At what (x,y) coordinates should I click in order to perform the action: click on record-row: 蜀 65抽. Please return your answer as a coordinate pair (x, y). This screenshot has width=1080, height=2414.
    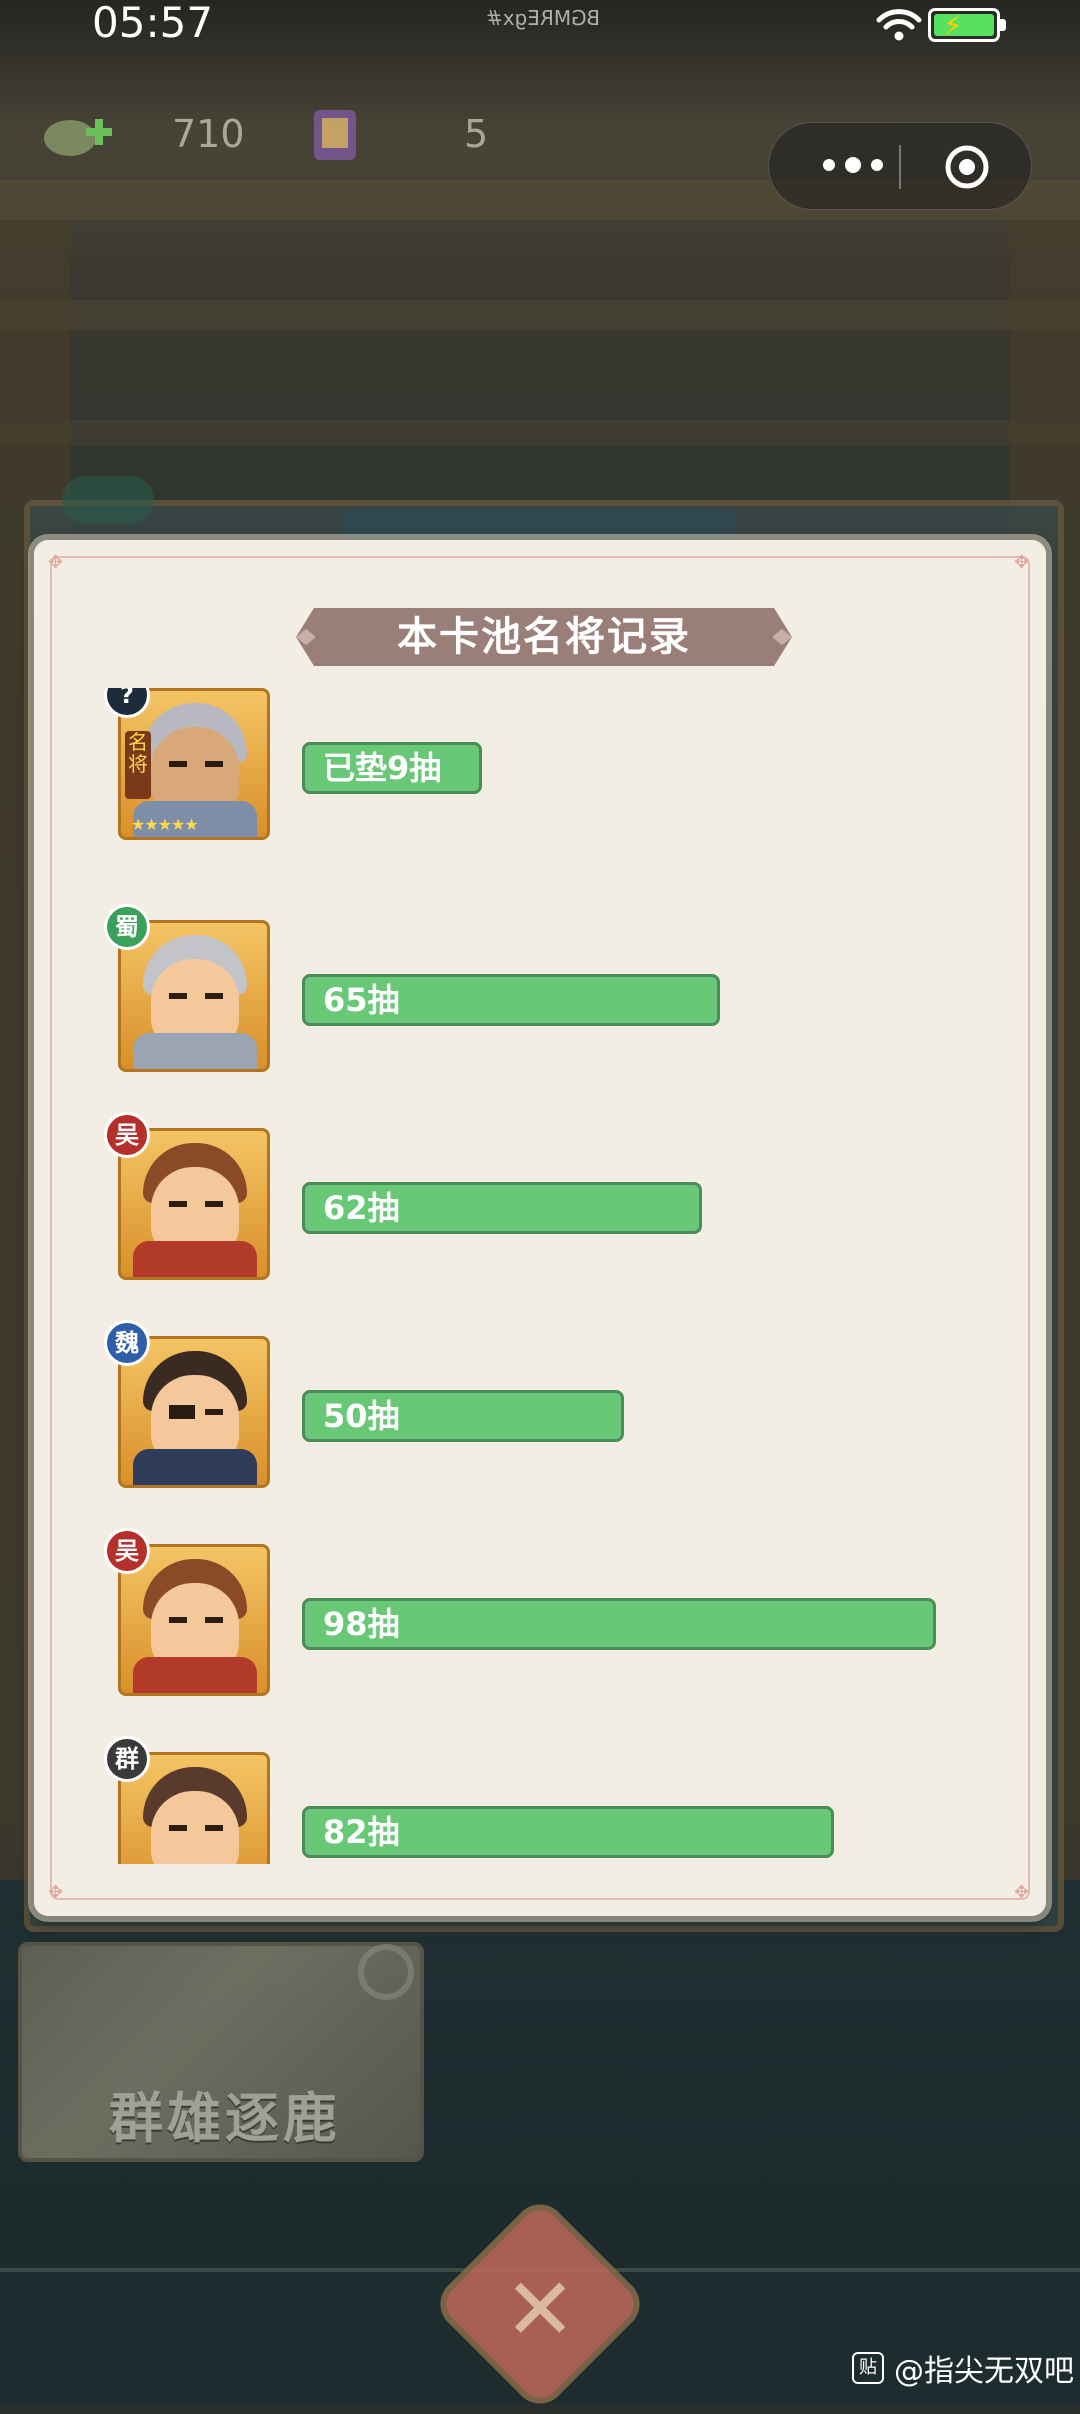
    Looking at the image, I should click on (540, 992).